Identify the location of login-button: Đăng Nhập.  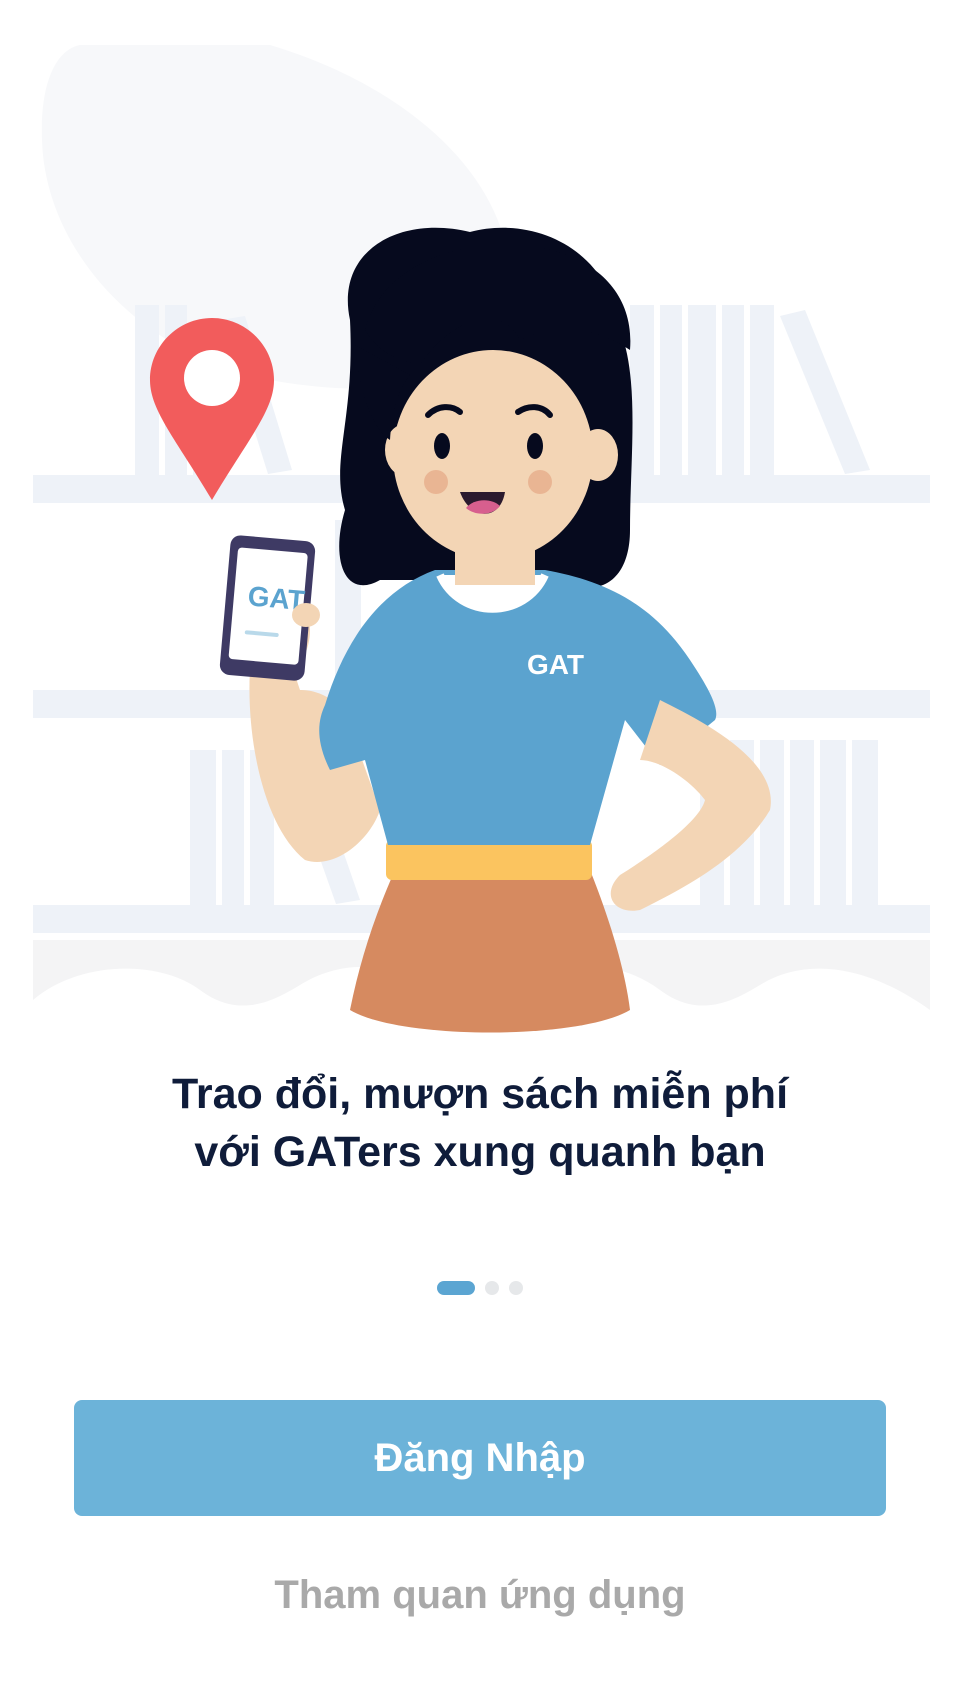
(480, 1458).